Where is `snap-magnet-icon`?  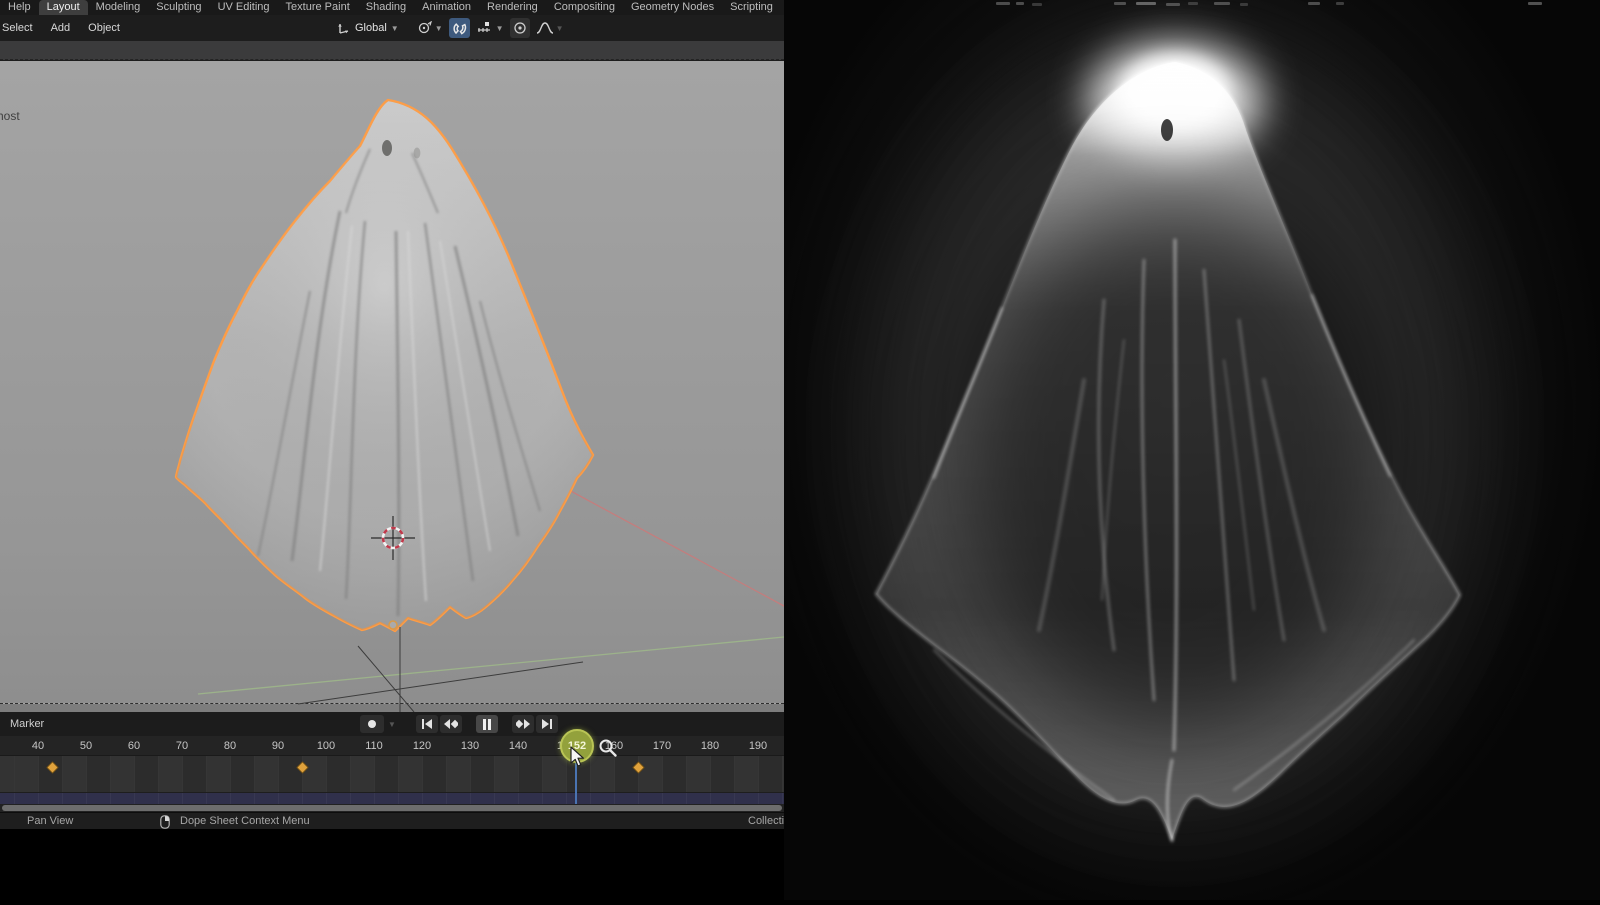
snap-magnet-icon is located at coordinates (459, 28).